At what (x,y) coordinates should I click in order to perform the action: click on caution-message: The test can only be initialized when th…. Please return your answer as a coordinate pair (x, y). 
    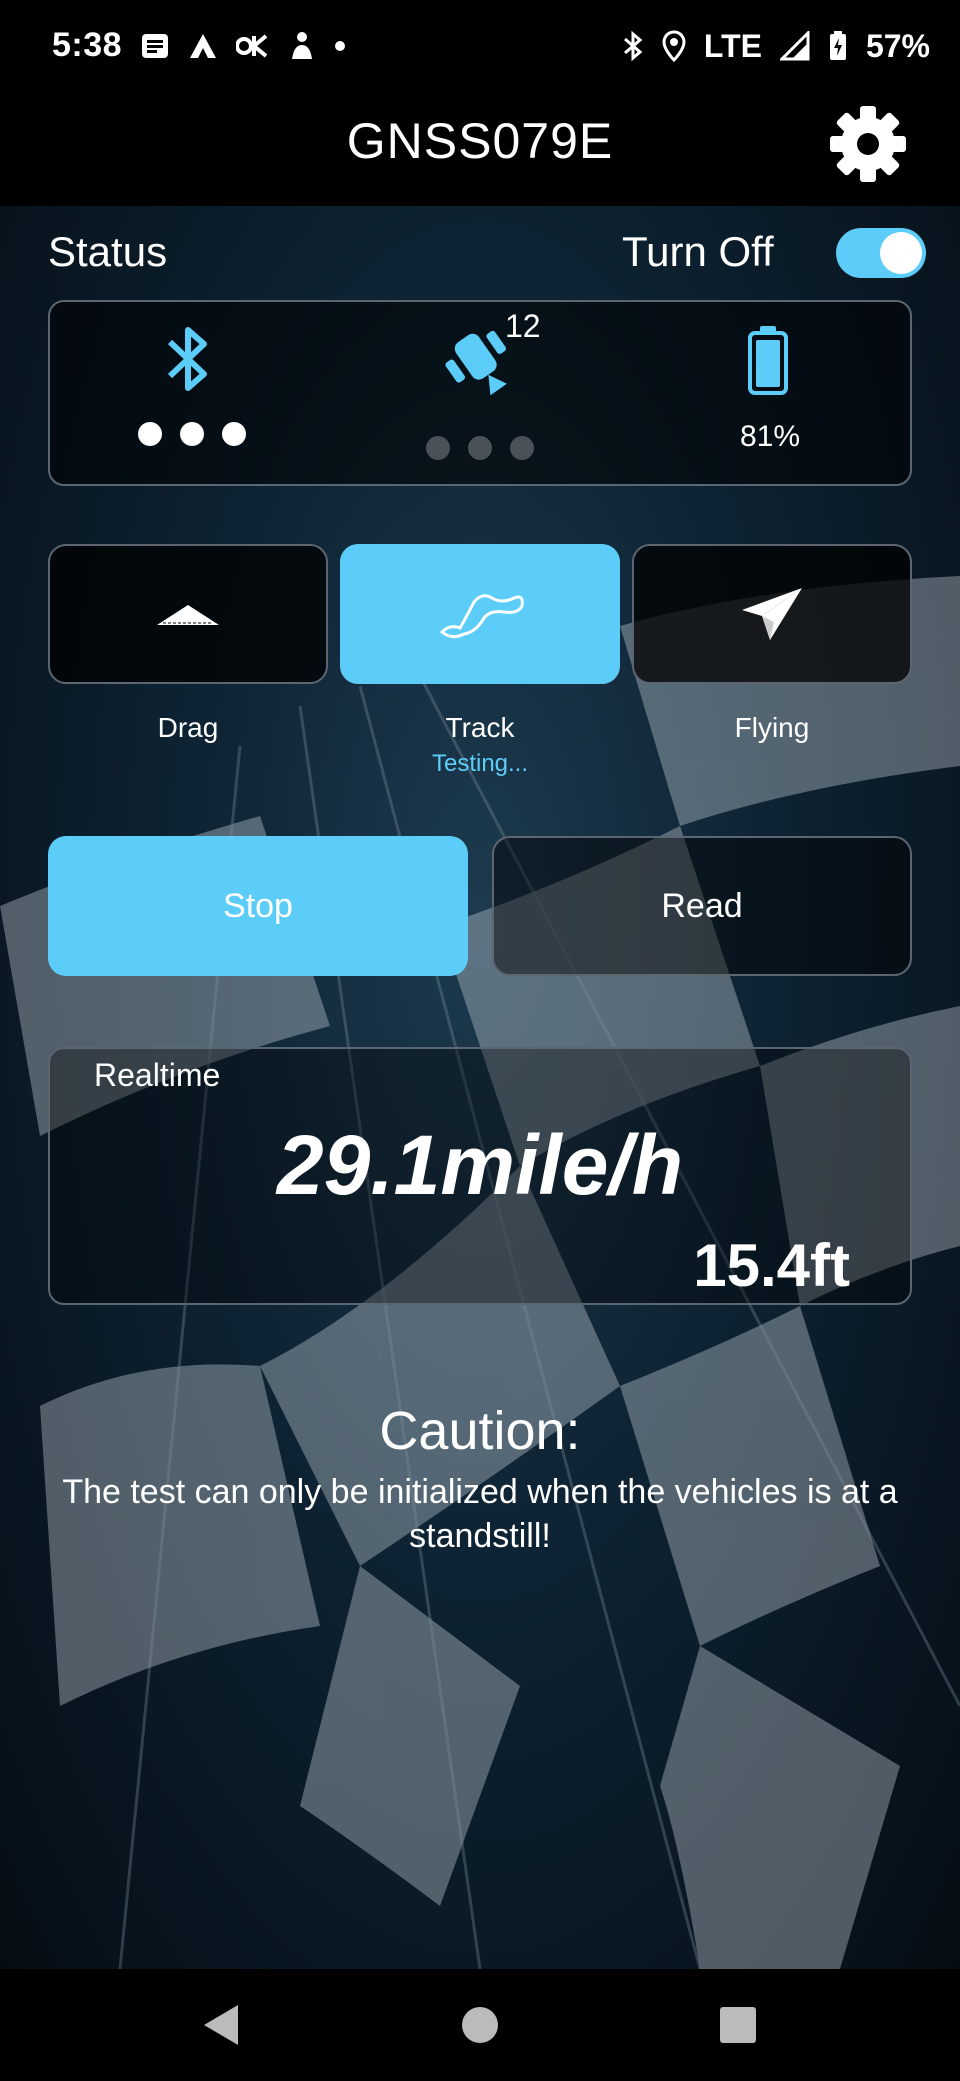
    Looking at the image, I should click on (480, 1514).